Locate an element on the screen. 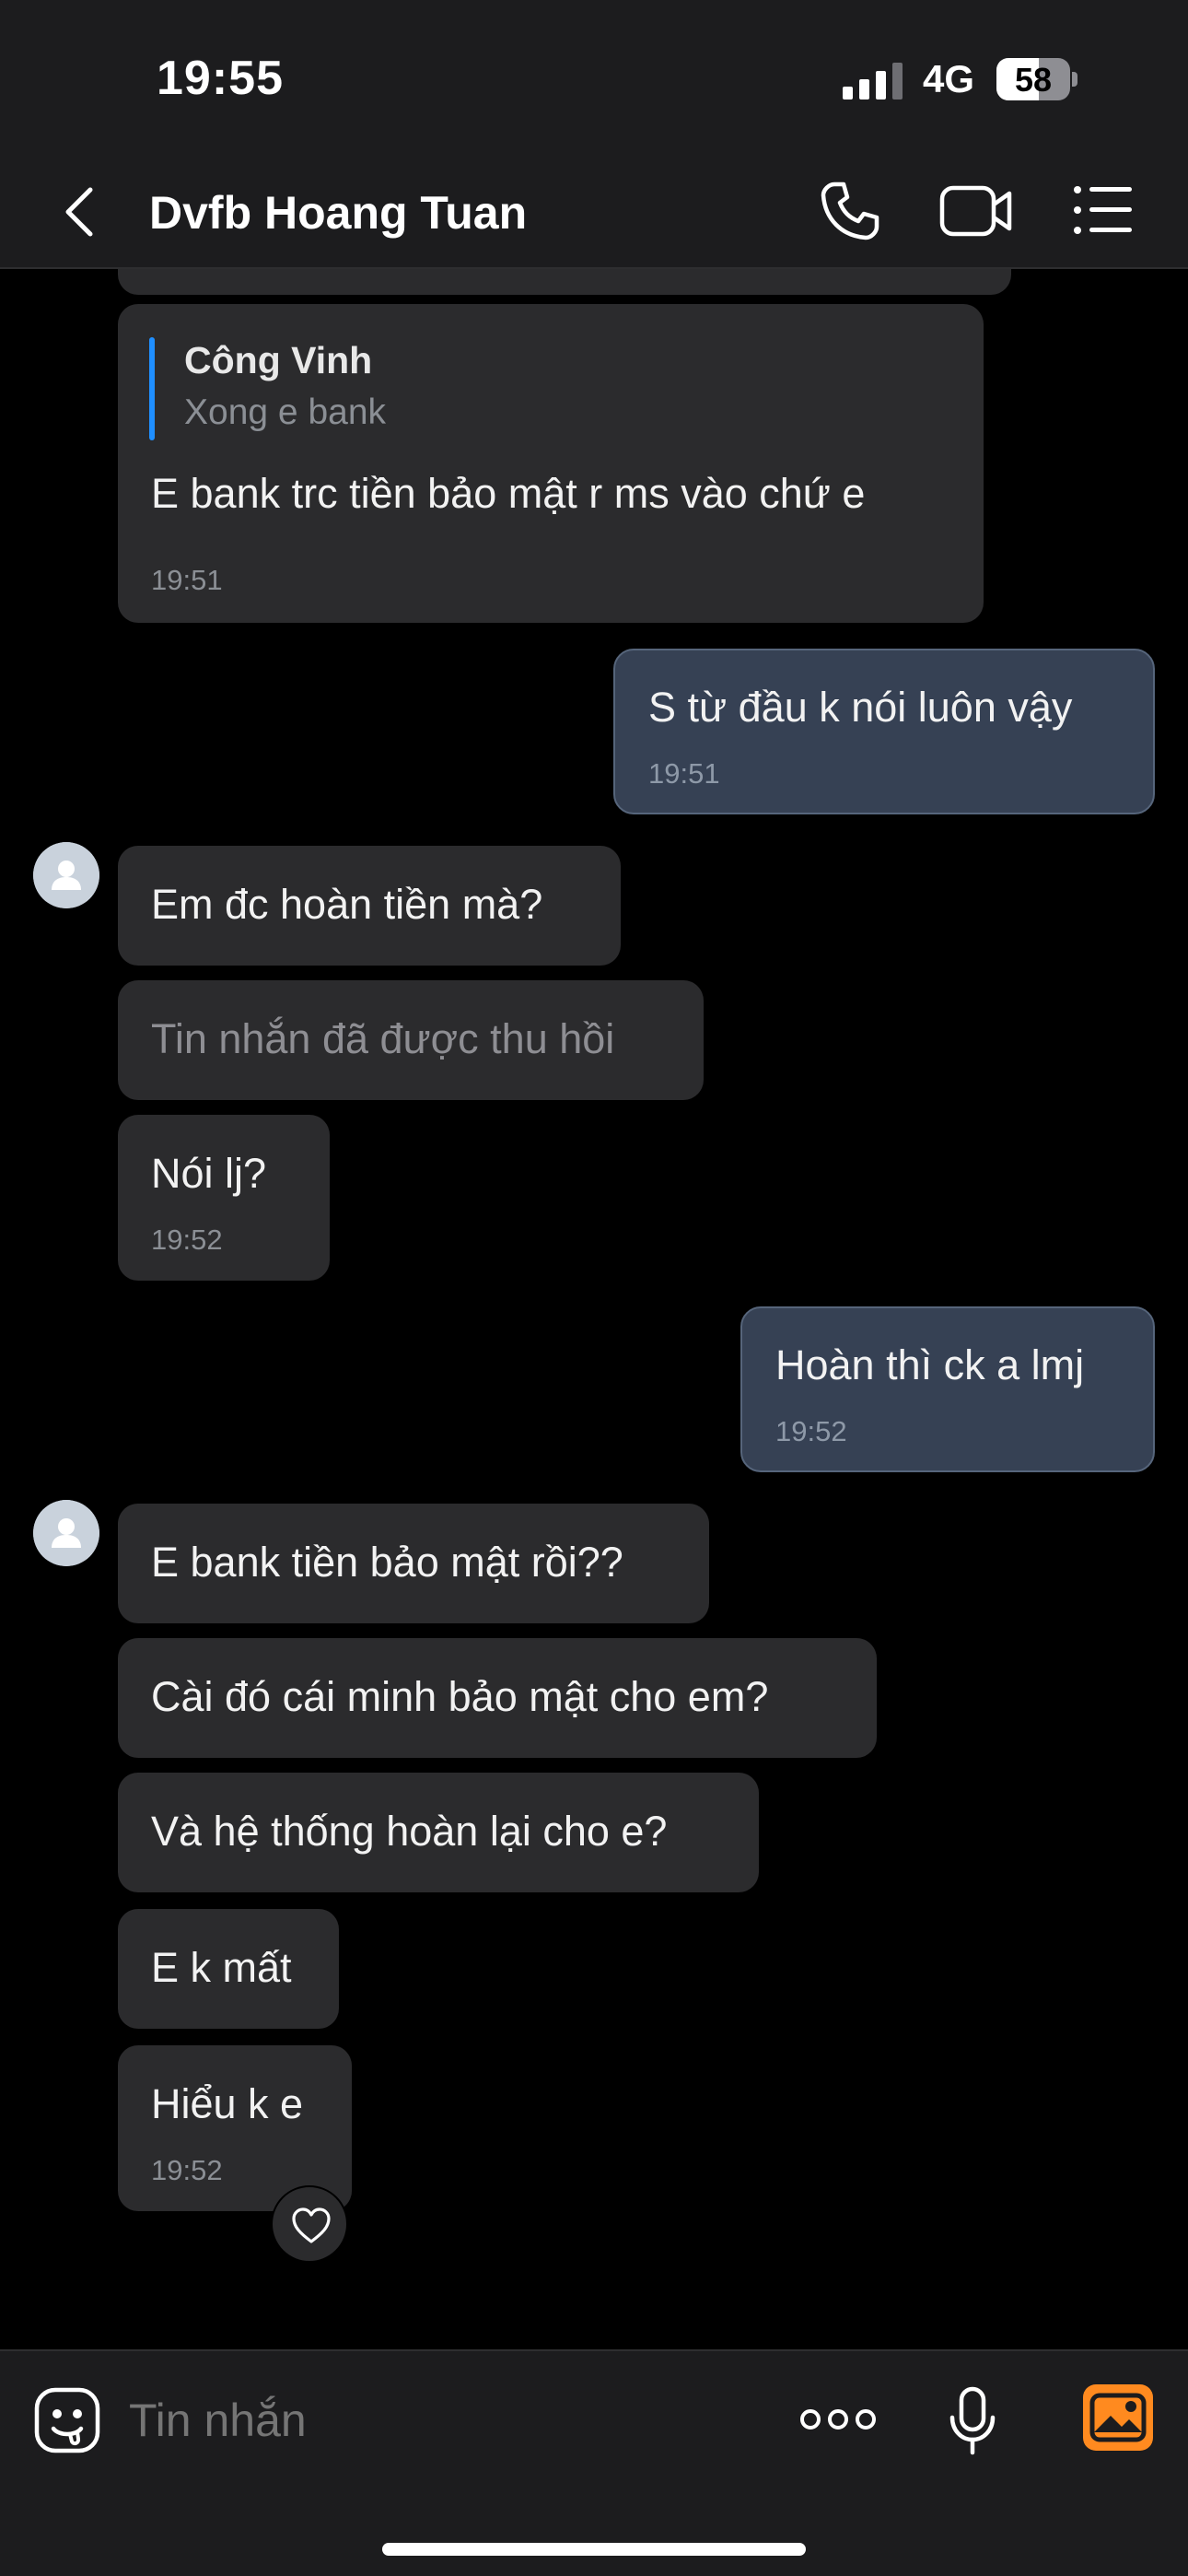 This screenshot has height=2576, width=1188. message-text: S từ đầu k nói luôn vậy is located at coordinates (860, 707).